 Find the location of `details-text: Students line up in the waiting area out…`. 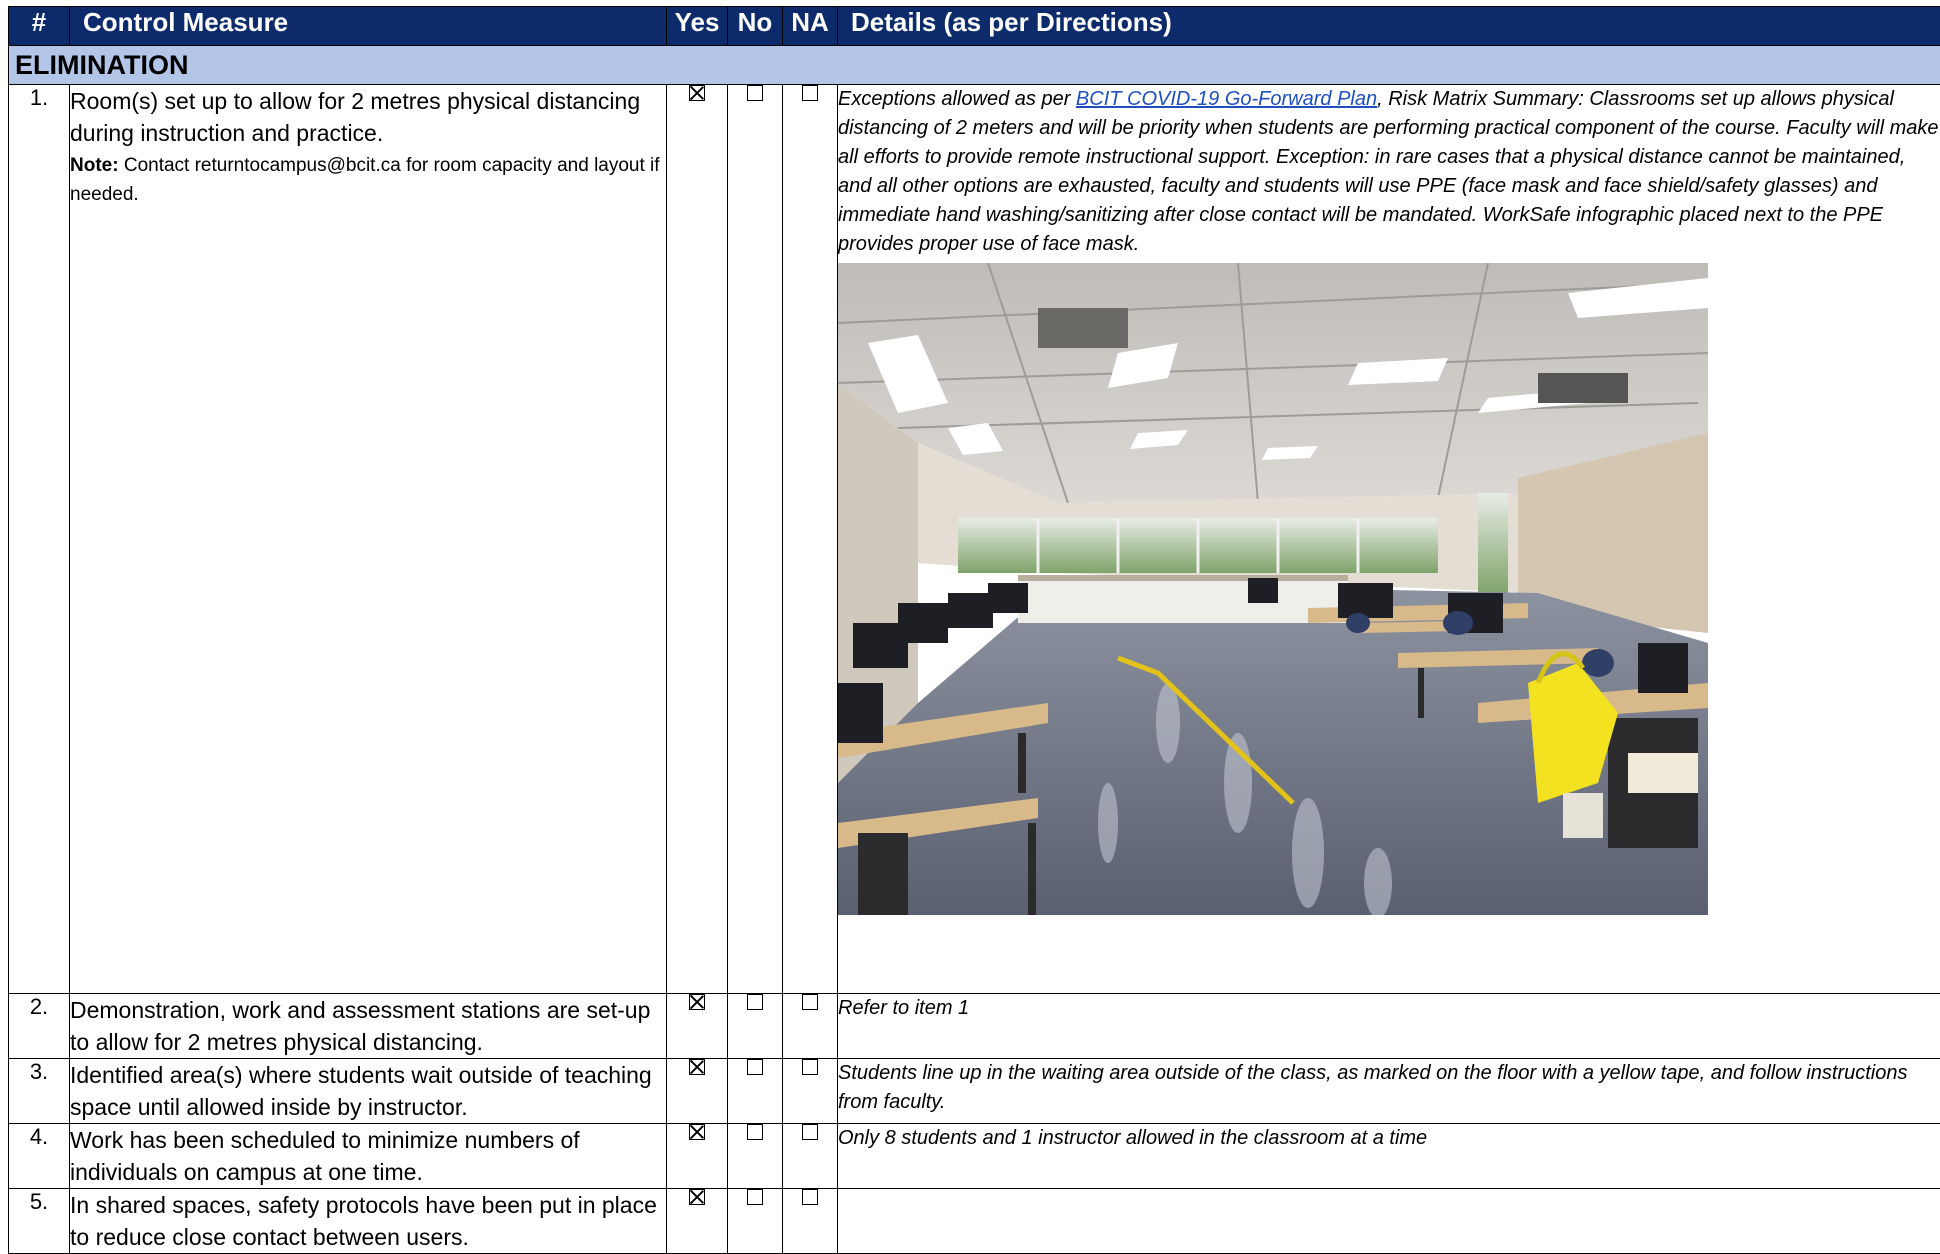

details-text: Students line up in the waiting area out… is located at coordinates (1389, 1091).